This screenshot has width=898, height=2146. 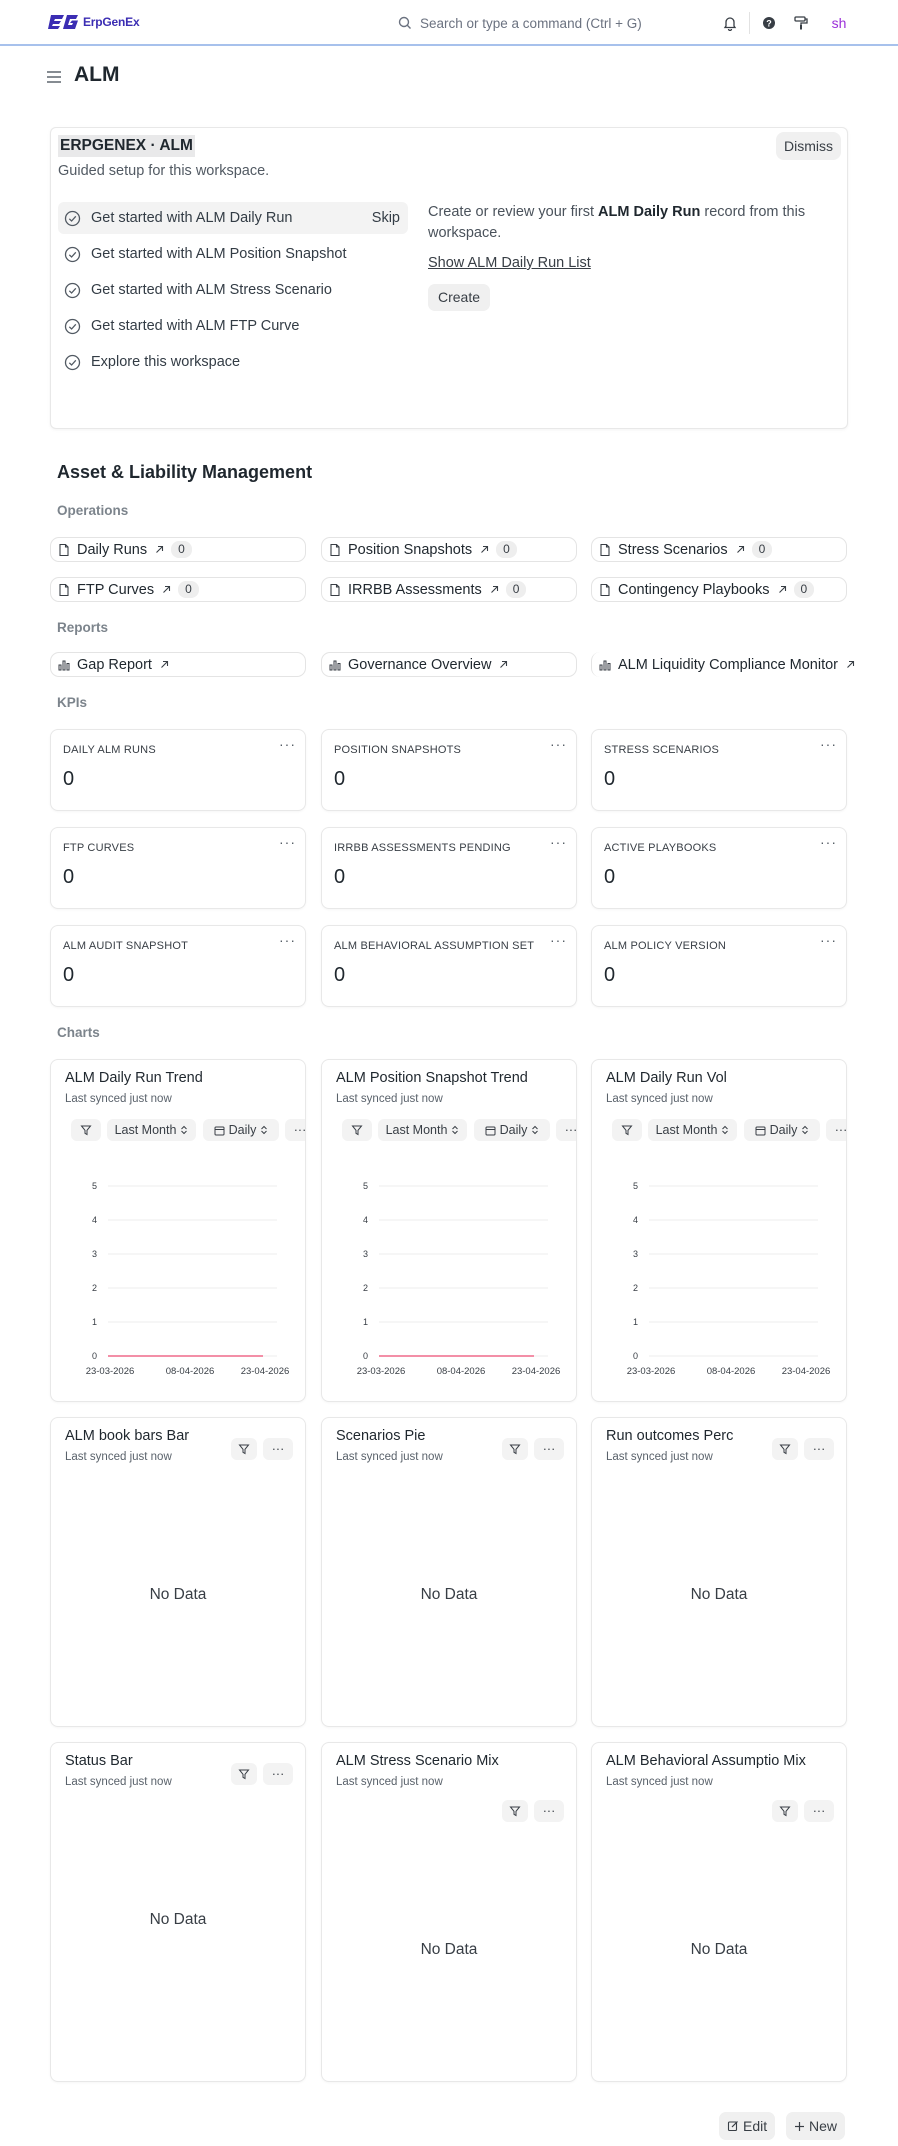 What do you see at coordinates (116, 589) in the screenshot?
I see `shortcut-label: FTP Curves` at bounding box center [116, 589].